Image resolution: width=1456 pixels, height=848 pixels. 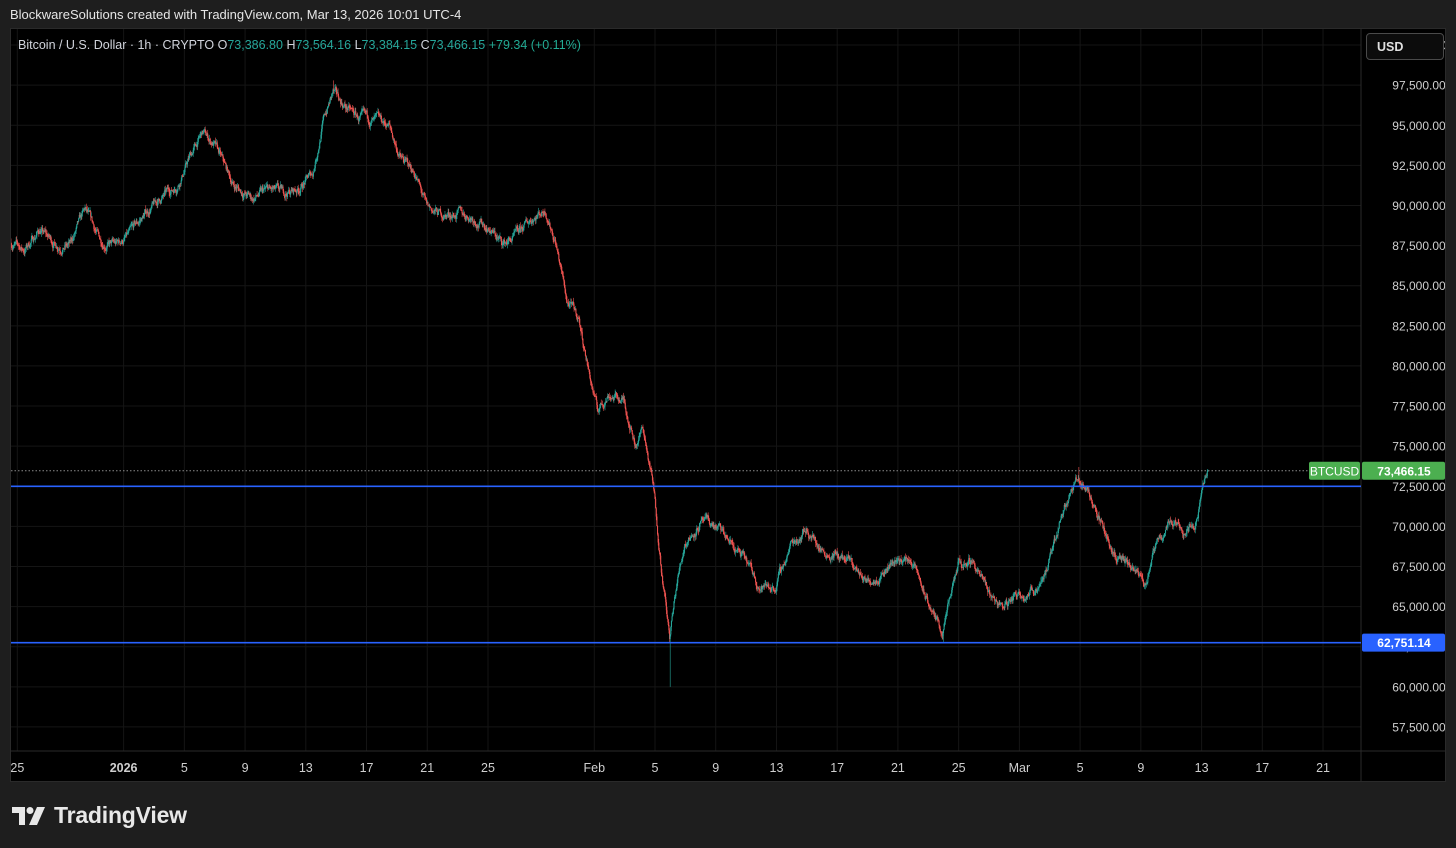 What do you see at coordinates (1418, 86) in the screenshot?
I see `y-tick-label: 97,500.00` at bounding box center [1418, 86].